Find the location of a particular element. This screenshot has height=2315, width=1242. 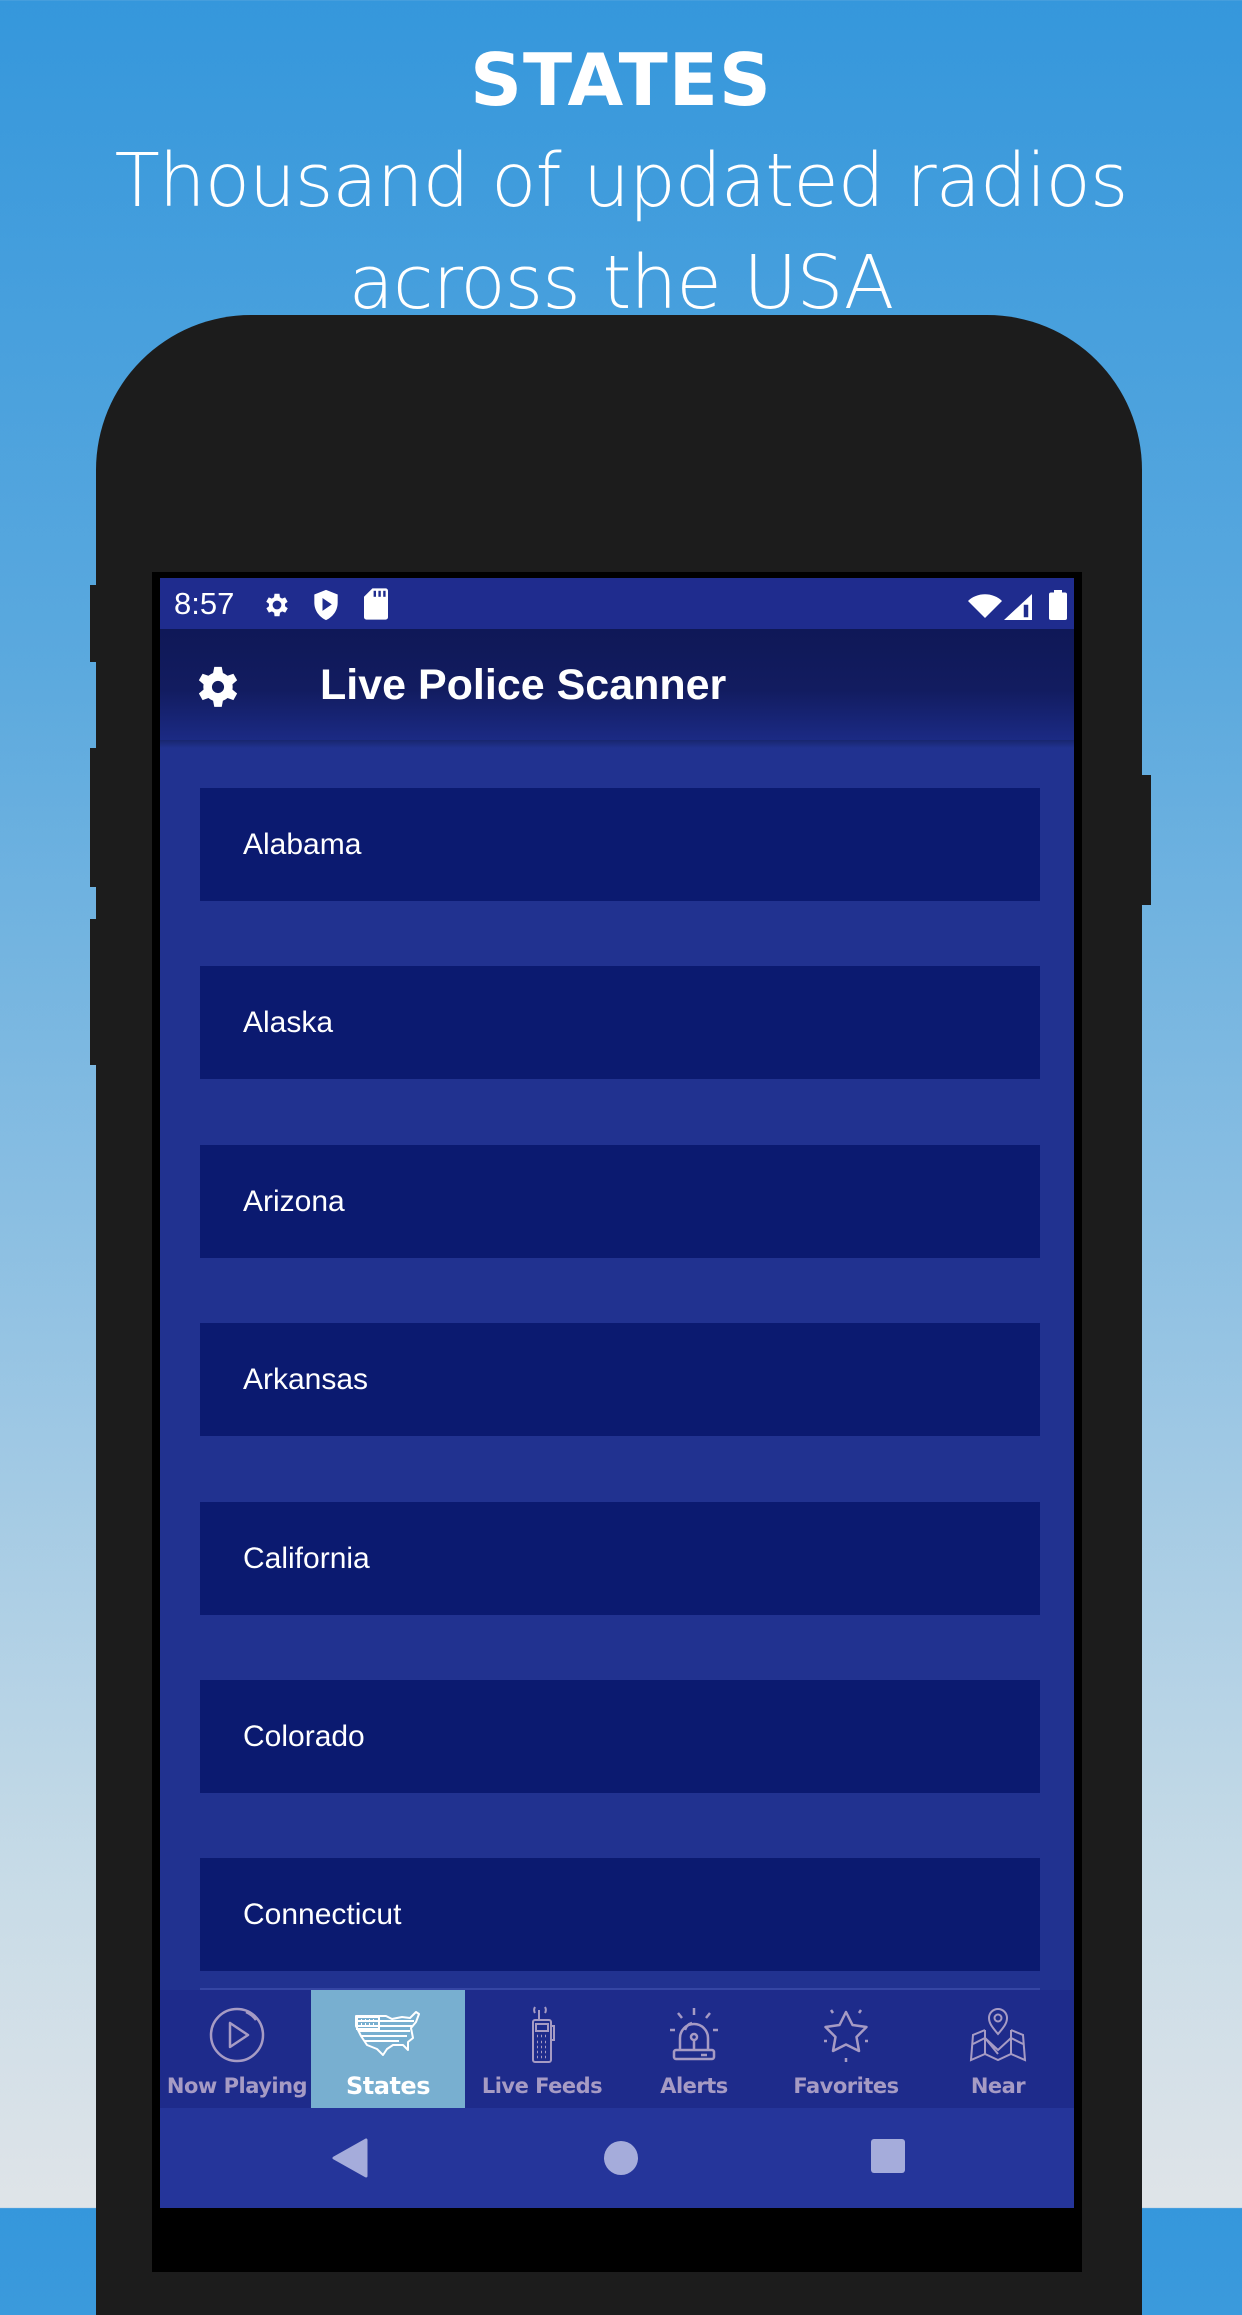

tab-near: Near is located at coordinates (997, 2049).